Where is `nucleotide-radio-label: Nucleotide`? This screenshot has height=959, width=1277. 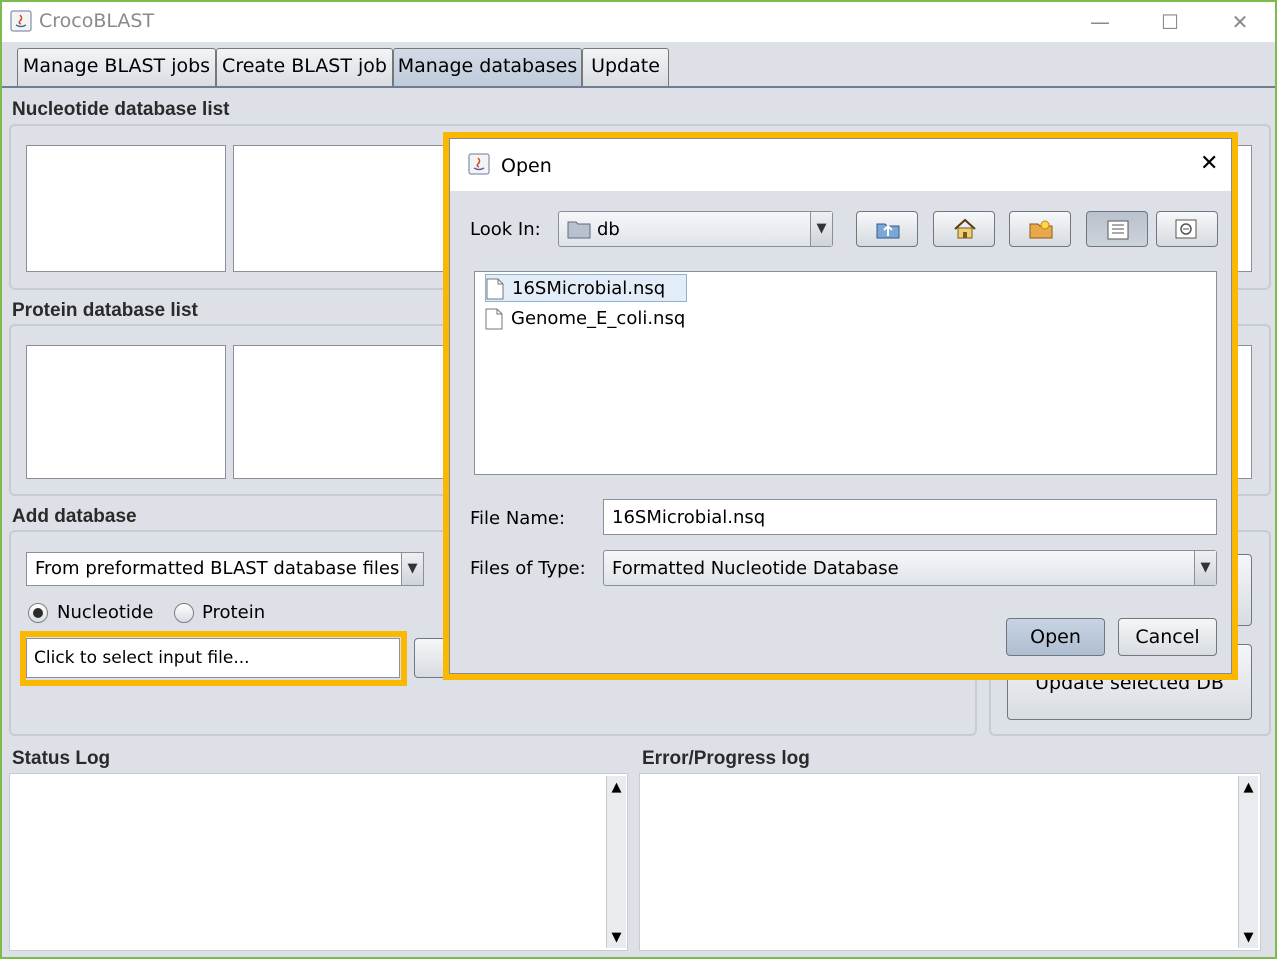
nucleotide-radio-label: Nucleotide is located at coordinates (105, 612).